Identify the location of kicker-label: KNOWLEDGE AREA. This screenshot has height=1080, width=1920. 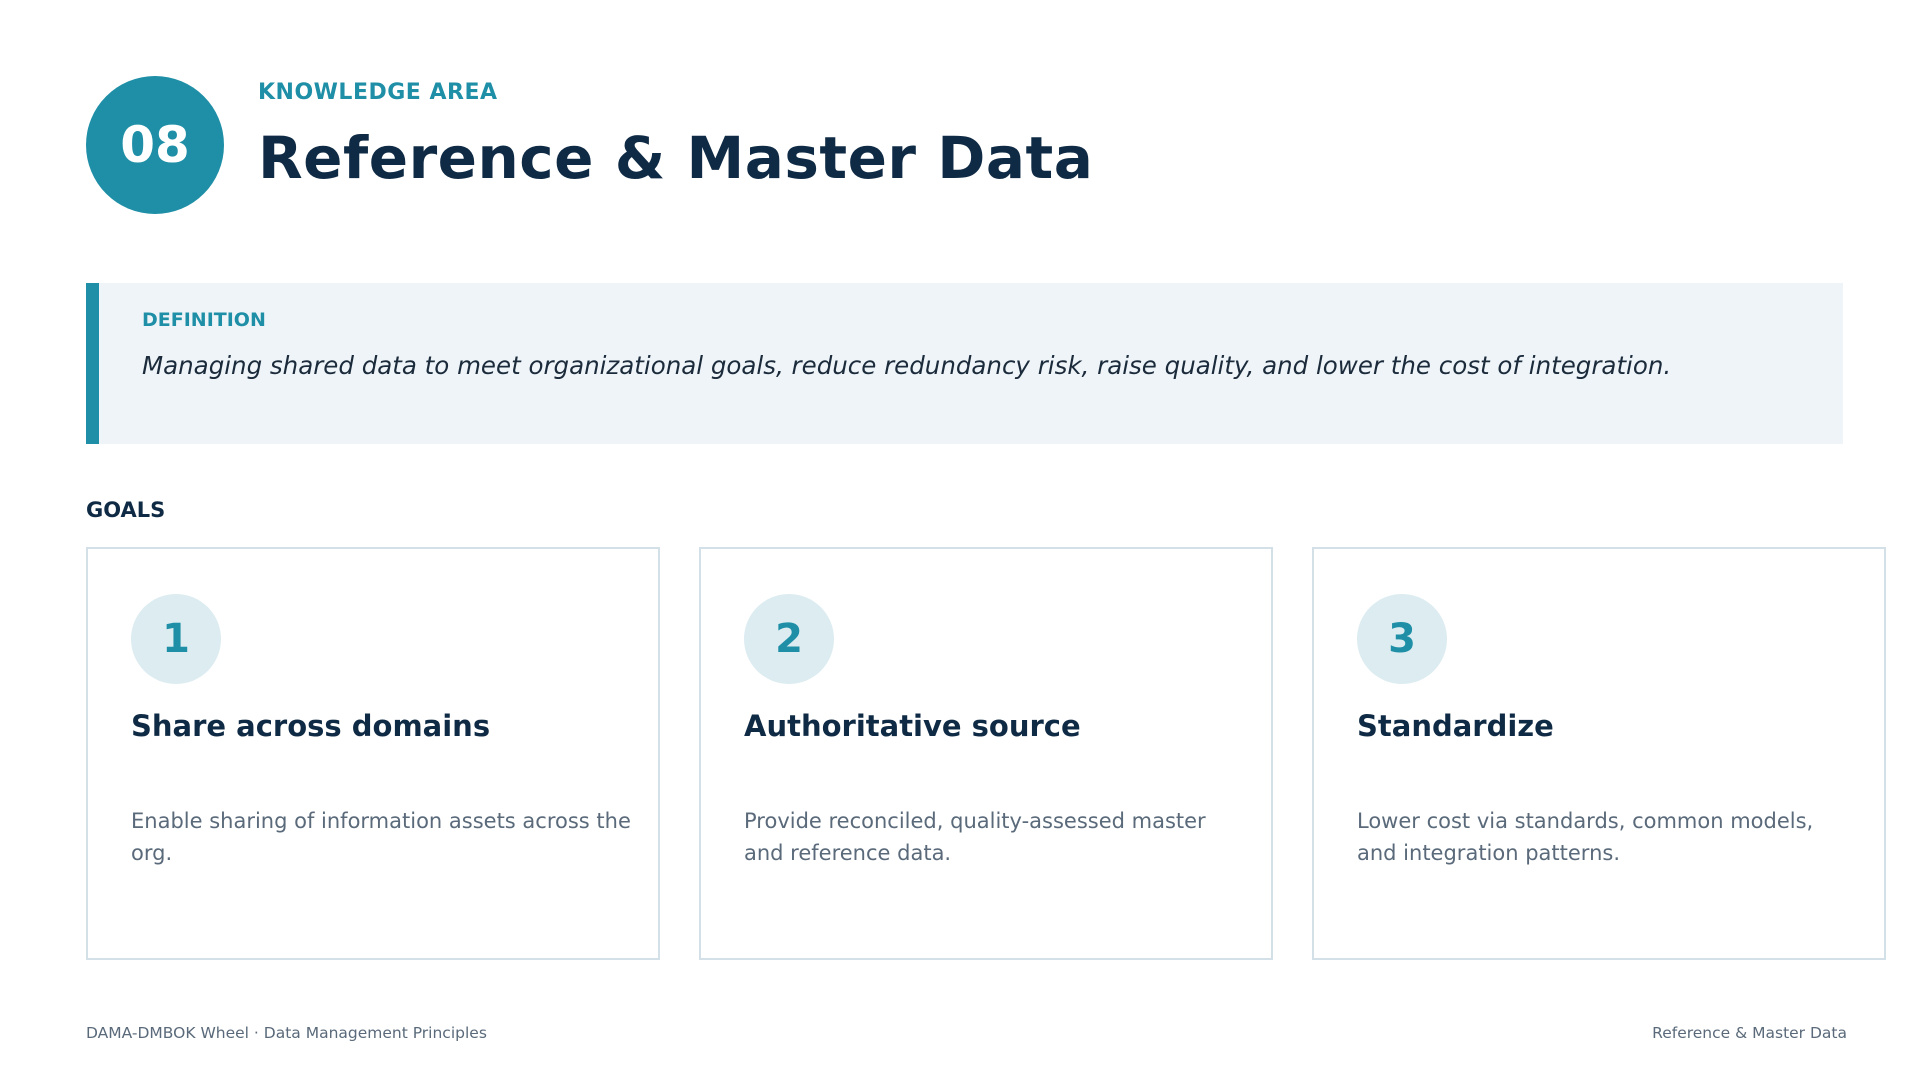
(378, 92).